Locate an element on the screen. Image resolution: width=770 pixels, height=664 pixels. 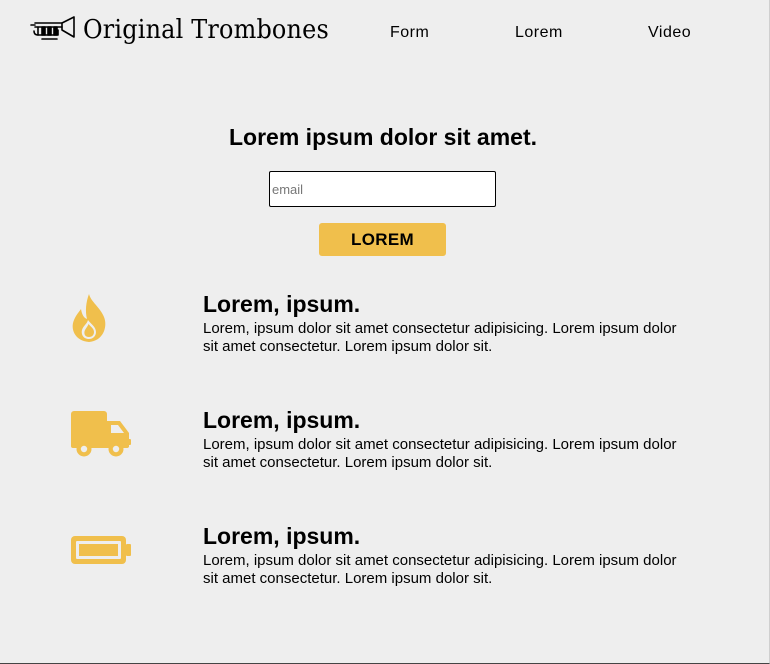
battery-full-icon is located at coordinates (105, 550).